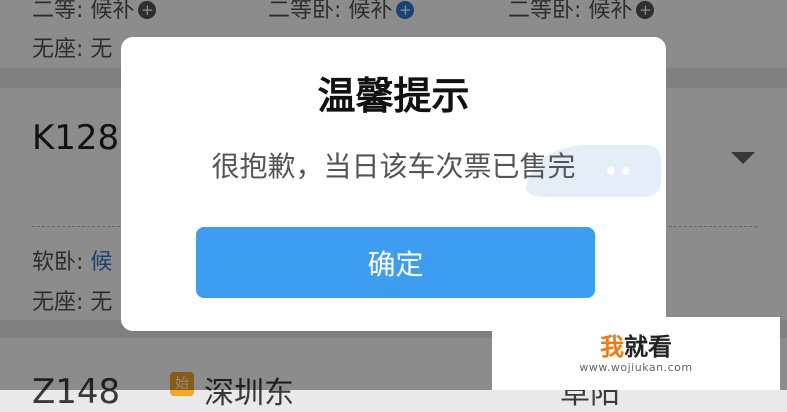 The height and width of the screenshot is (412, 787). Describe the element at coordinates (636, 367) in the screenshot. I see `watermark-url: www.wojiukan.com` at that location.